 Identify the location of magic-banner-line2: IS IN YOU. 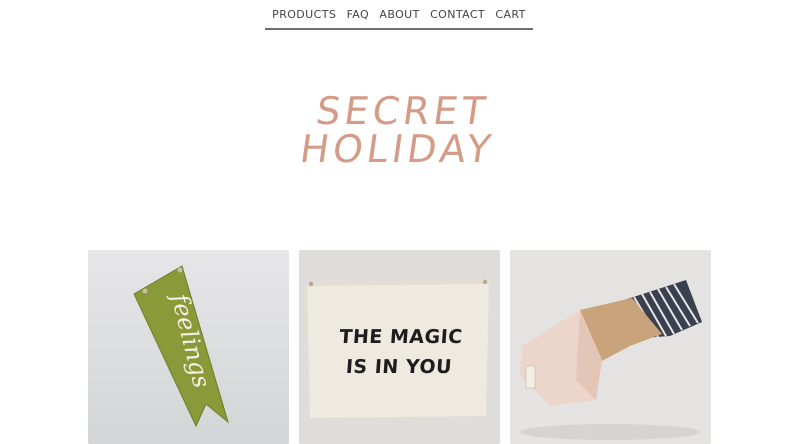
(399, 367).